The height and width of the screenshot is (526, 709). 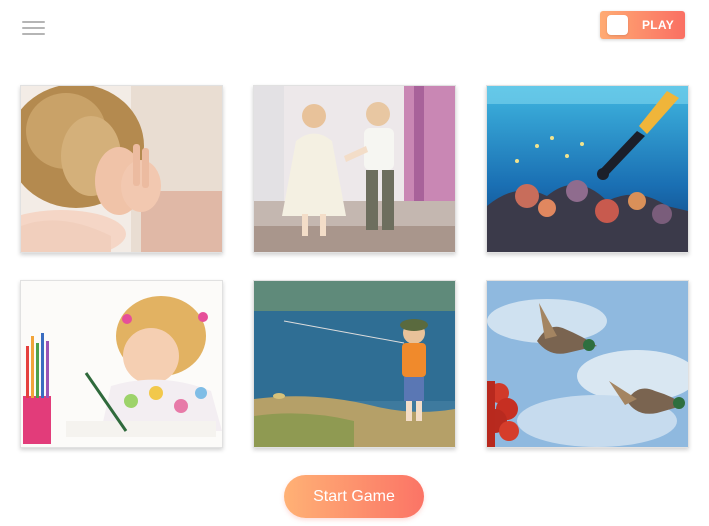 I want to click on image-tile-girl-drawing, so click(x=121, y=364).